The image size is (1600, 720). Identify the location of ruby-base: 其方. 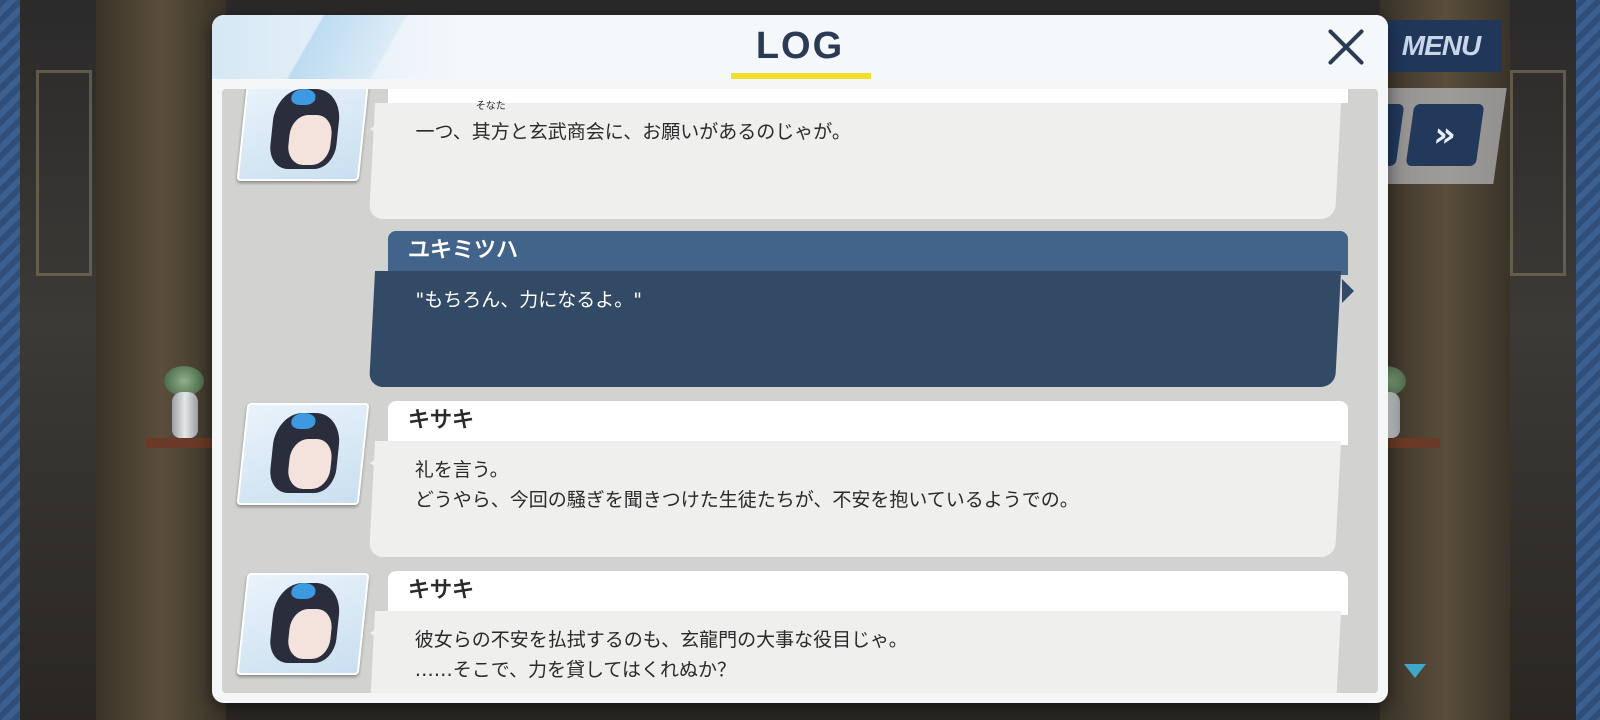
(490, 132).